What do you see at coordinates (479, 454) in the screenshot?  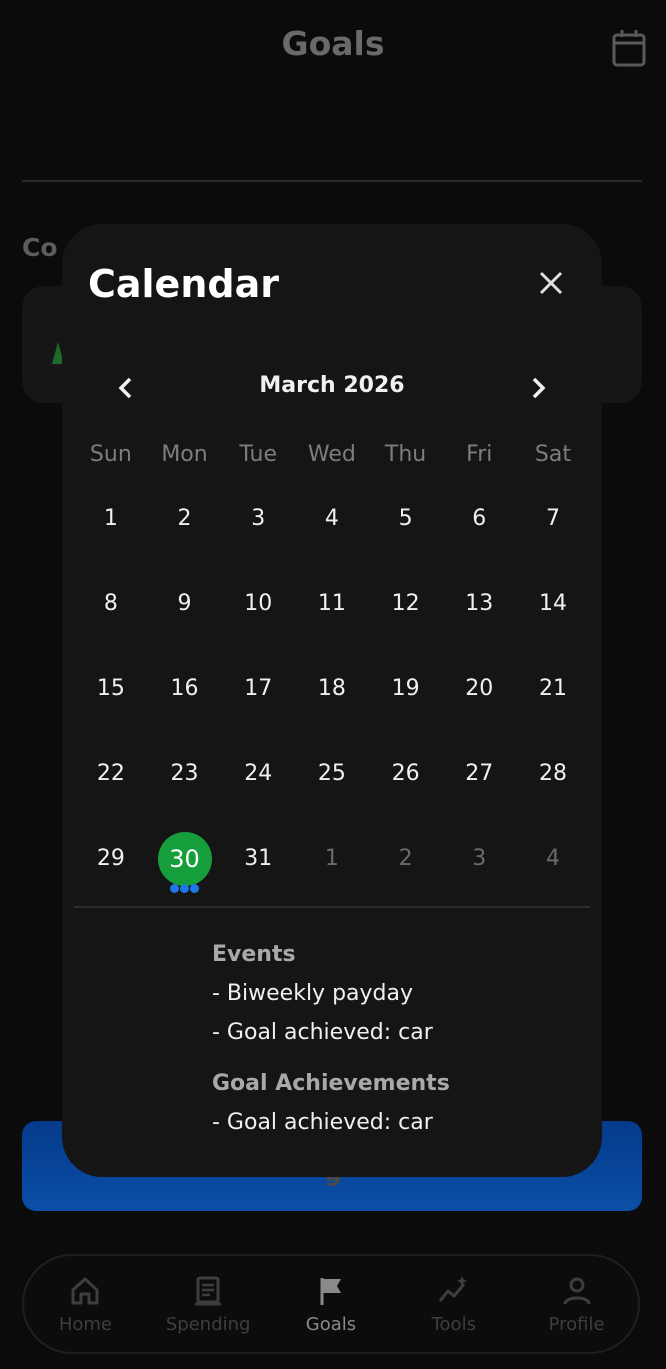 I see `weekday-label: Fri` at bounding box center [479, 454].